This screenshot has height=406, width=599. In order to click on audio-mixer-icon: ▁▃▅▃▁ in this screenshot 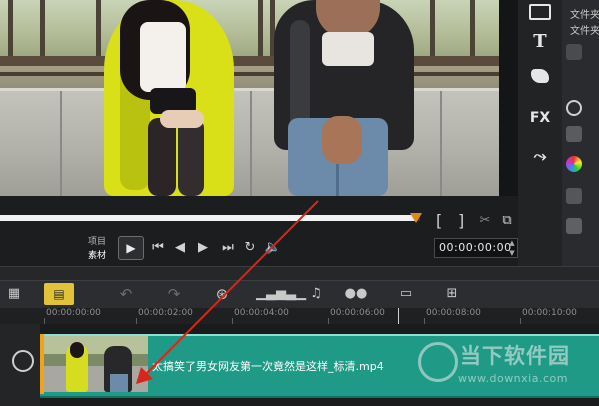, I will do `click(281, 294)`.